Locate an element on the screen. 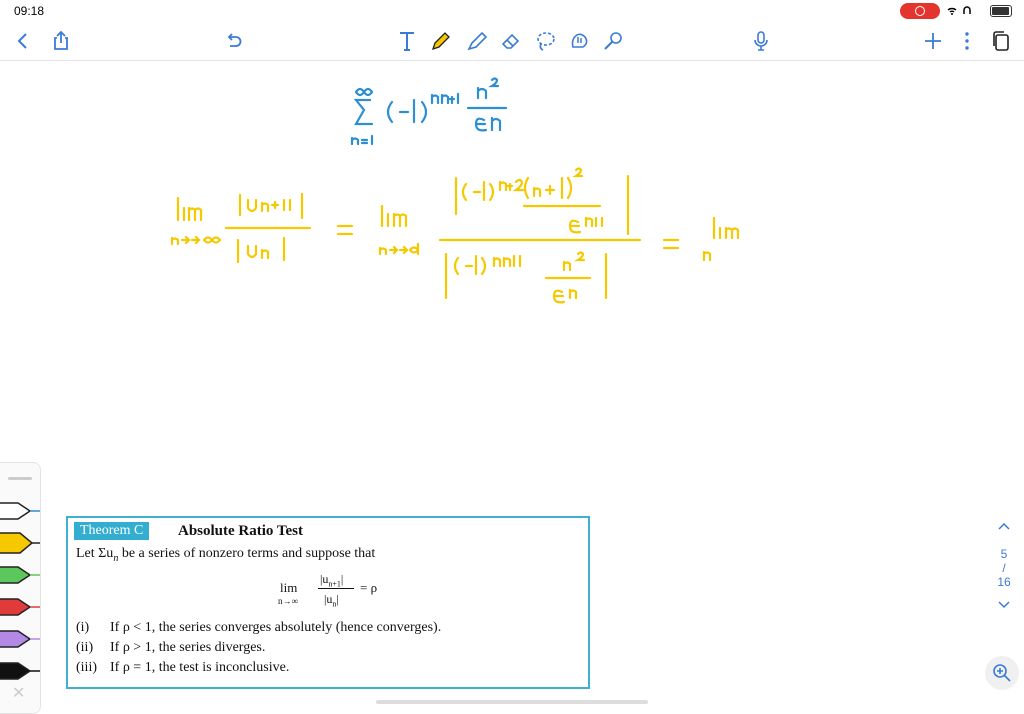  highlighter-tool-icon is located at coordinates (477, 41).